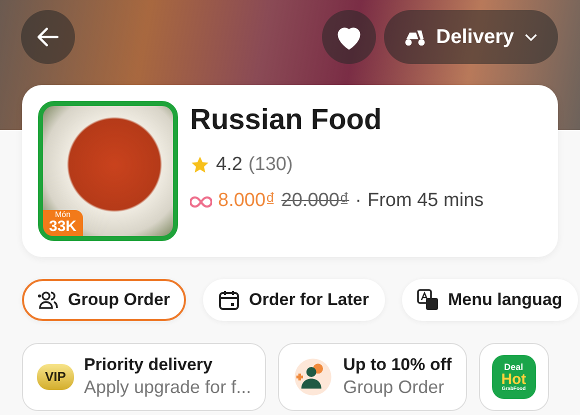 This screenshot has height=415, width=580. I want to click on chip-button: Menu languag, so click(490, 300).